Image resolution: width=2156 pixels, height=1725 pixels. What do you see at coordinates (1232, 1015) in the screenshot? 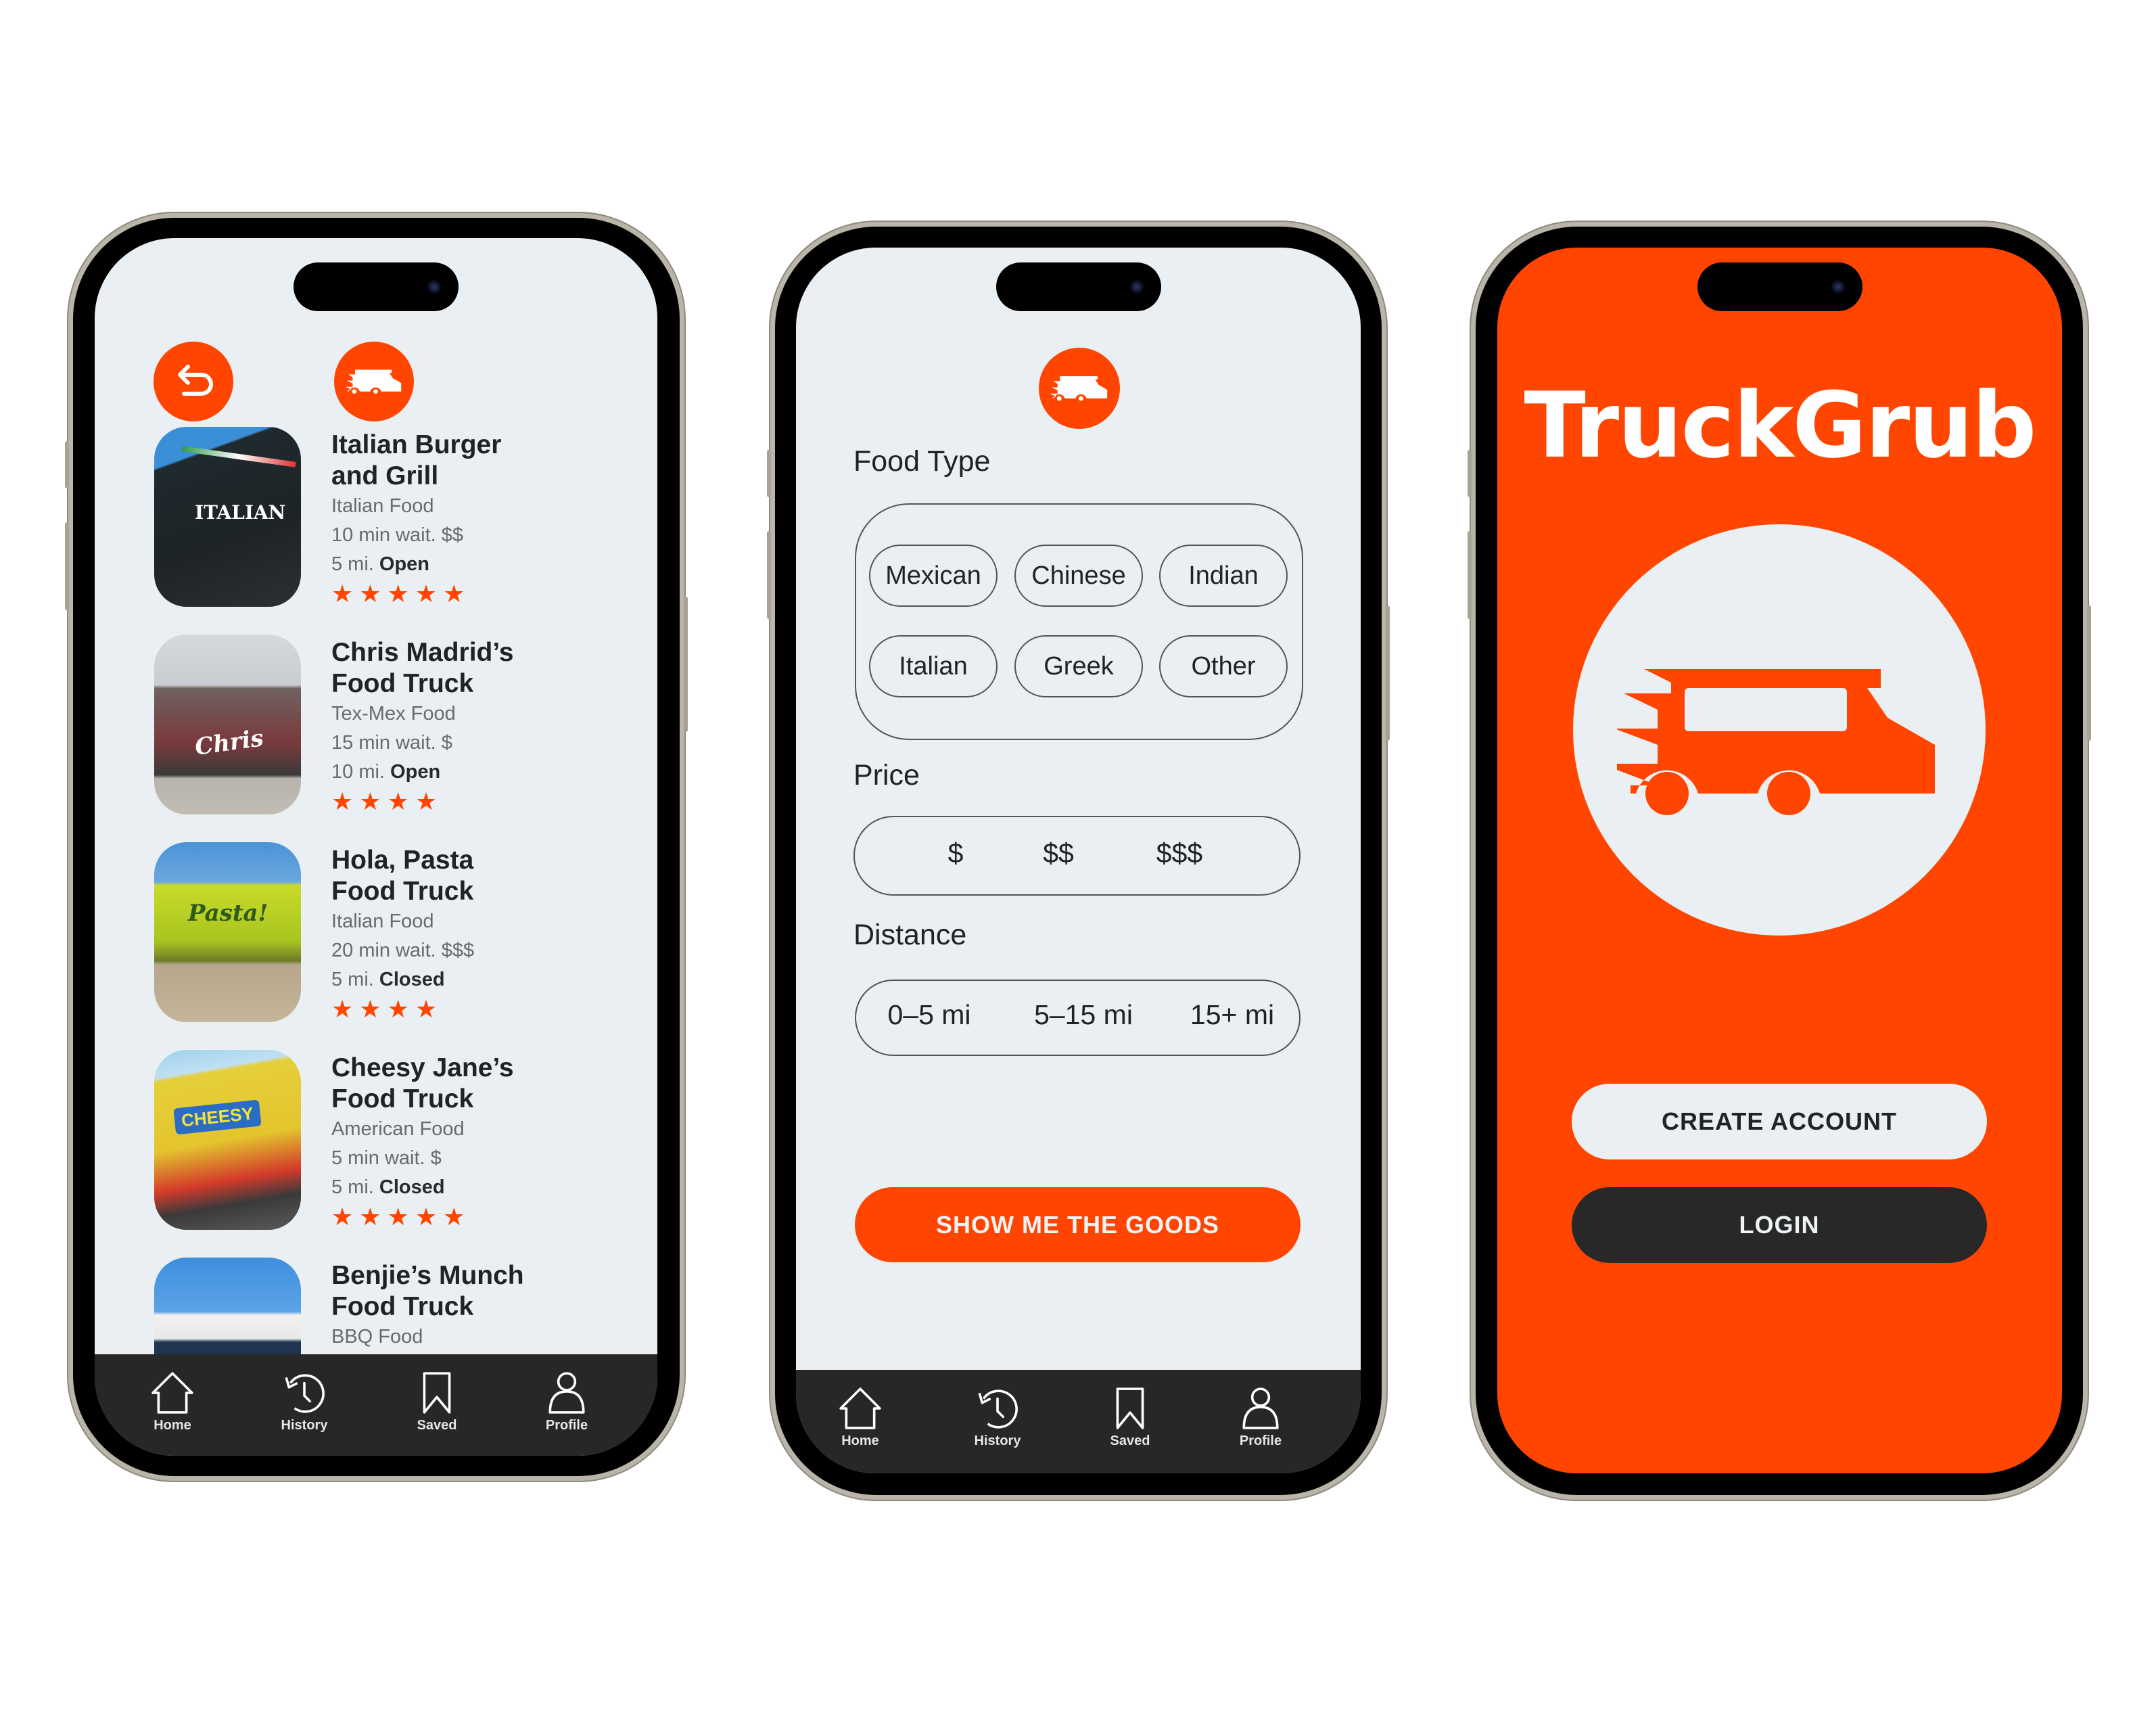
I see `distance-option-3: 15+ mi` at bounding box center [1232, 1015].